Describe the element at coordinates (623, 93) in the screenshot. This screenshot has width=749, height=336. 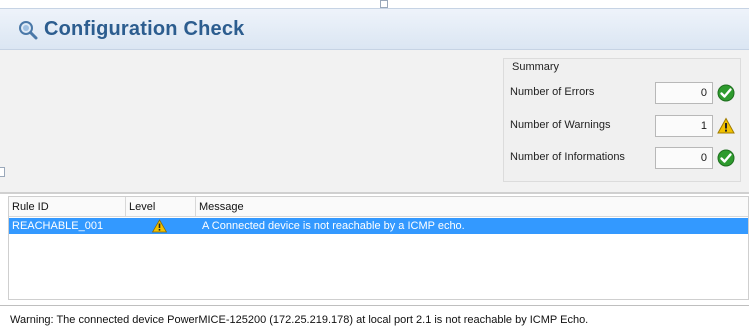
I see `summary-row-errors: Number of Errors 0` at that location.